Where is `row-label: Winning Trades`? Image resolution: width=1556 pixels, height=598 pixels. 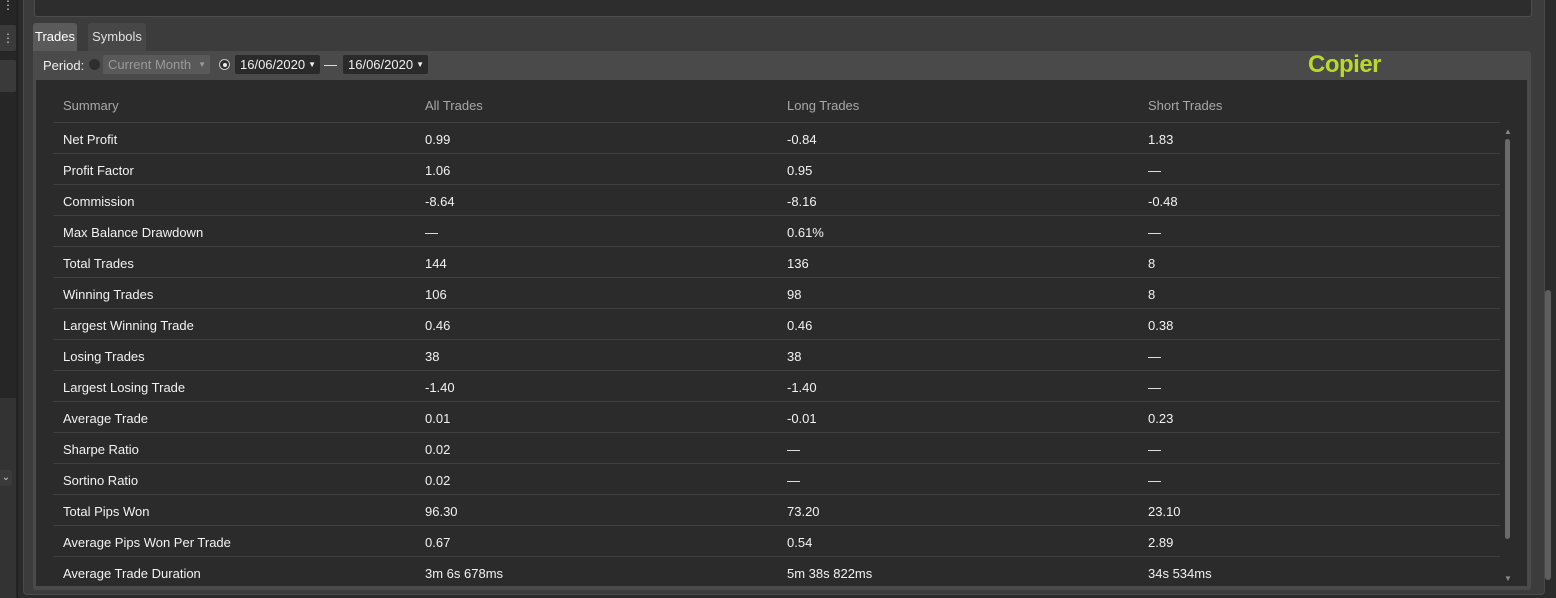
row-label: Winning Trades is located at coordinates (108, 294).